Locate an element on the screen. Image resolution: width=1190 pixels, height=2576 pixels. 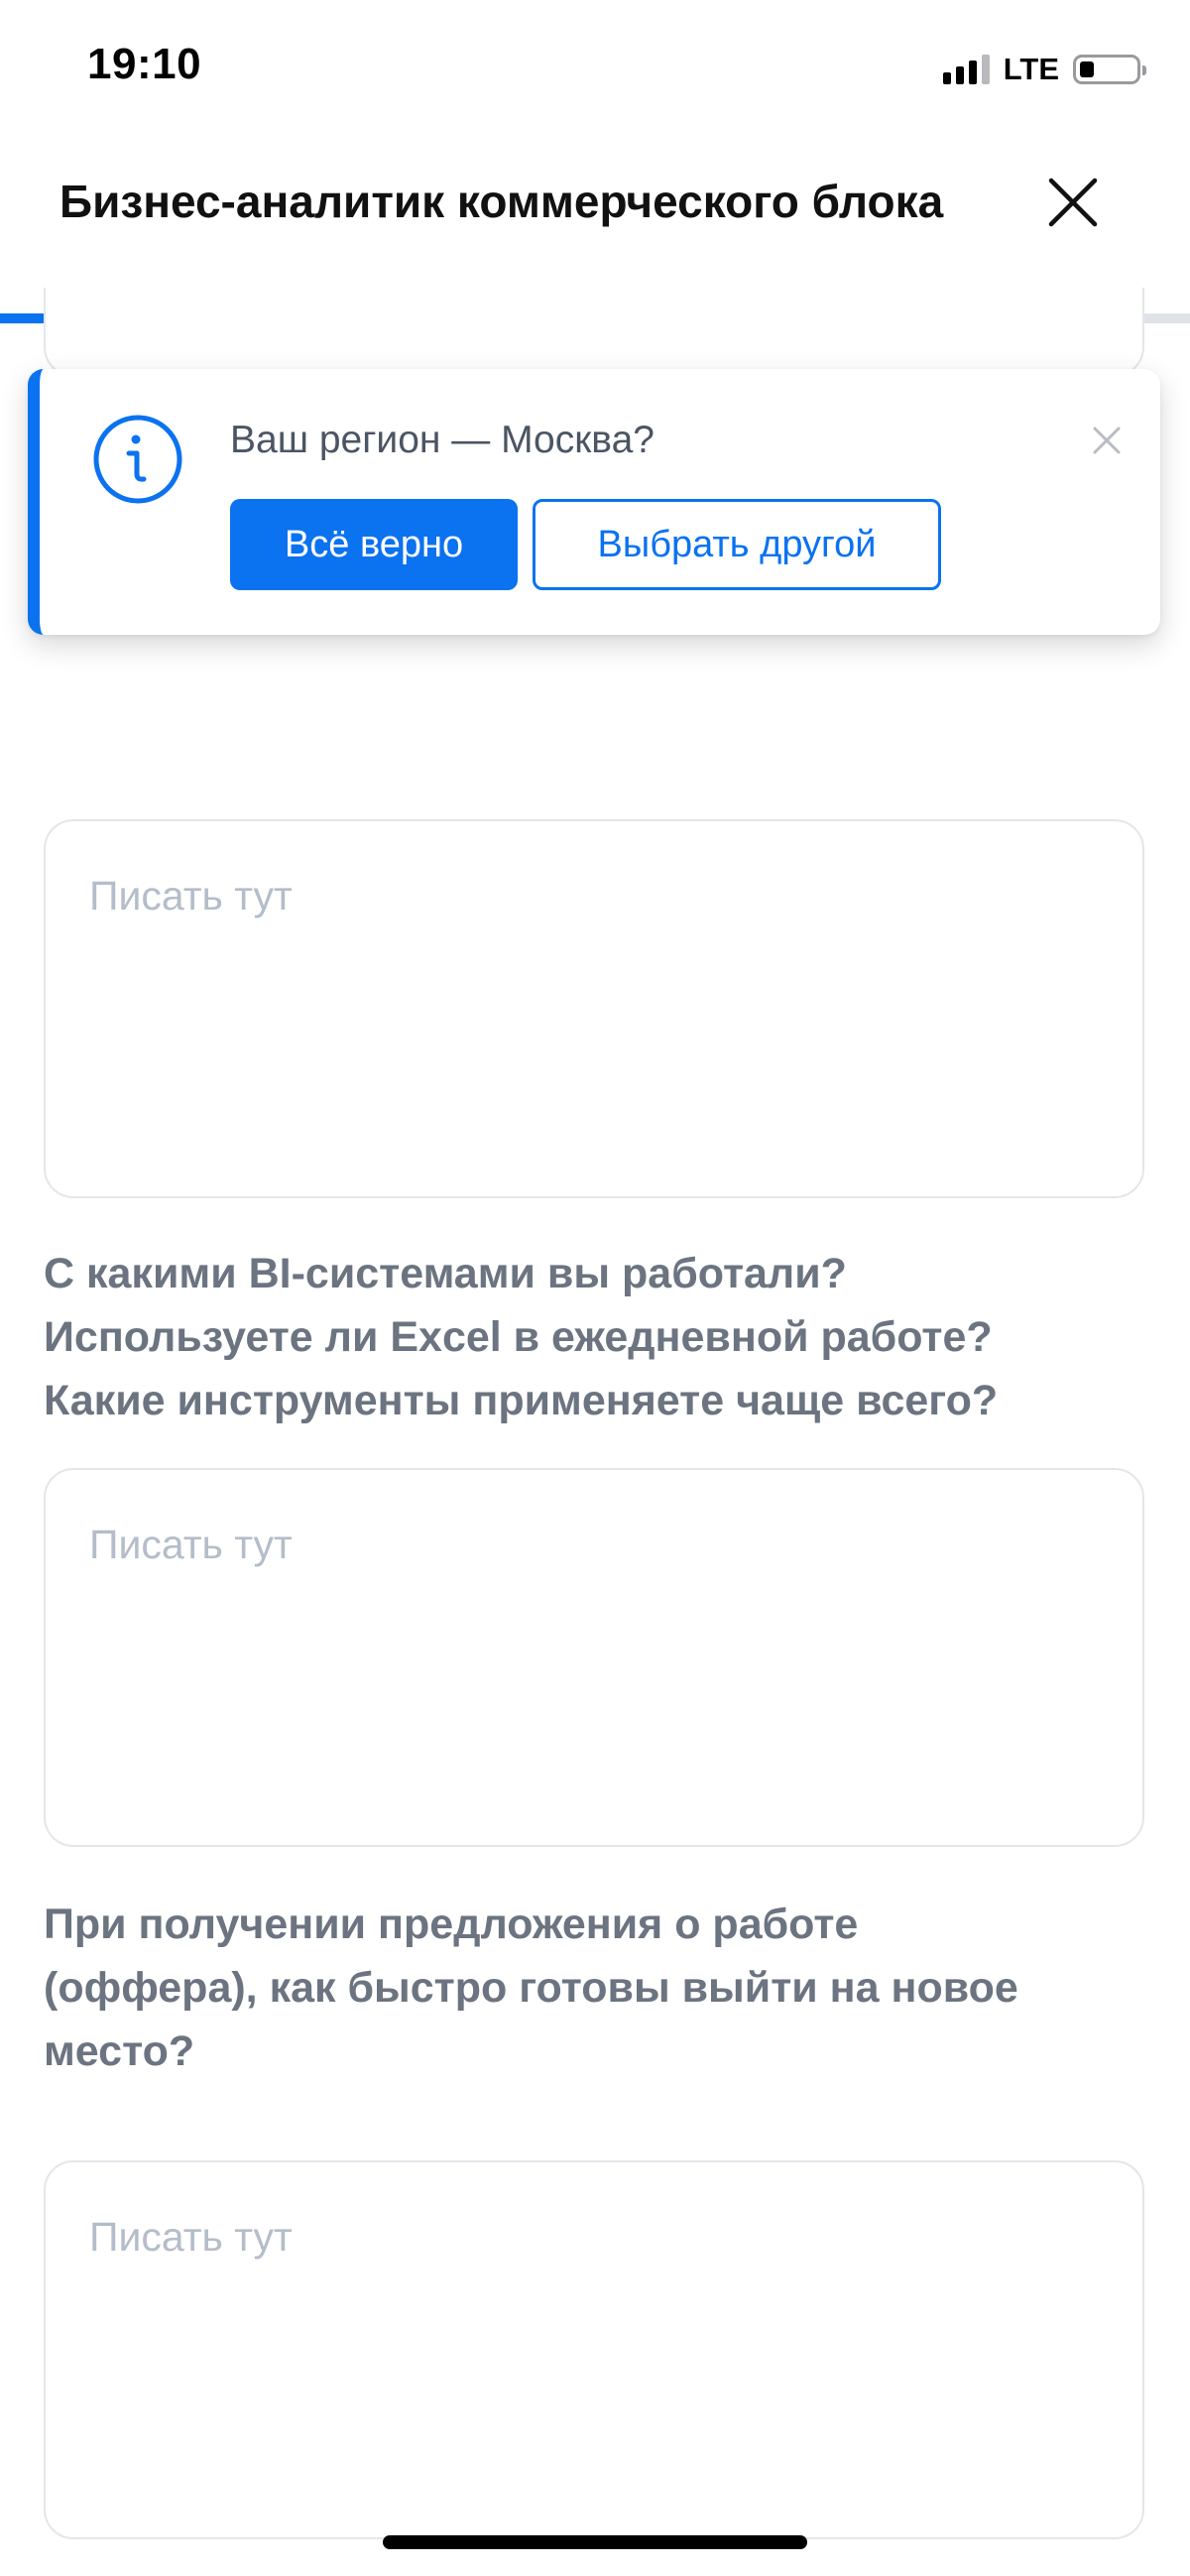
choose-other-region-button: Выбрать другой is located at coordinates (737, 544).